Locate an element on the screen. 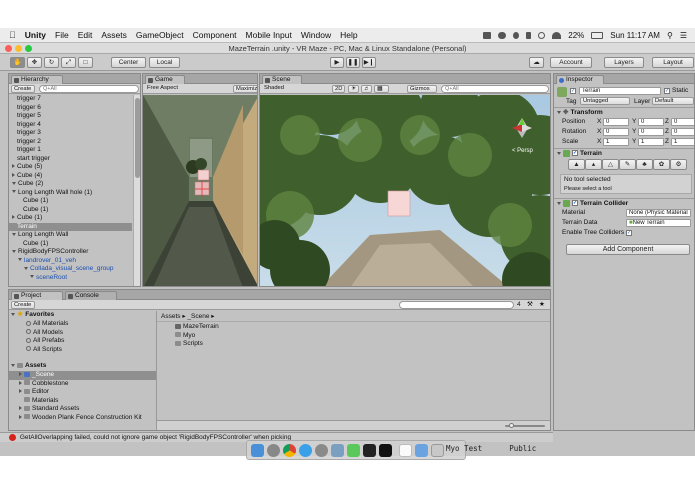 The width and height of the screenshot is (695, 494). collider-foldout-icon is located at coordinates (559, 203).